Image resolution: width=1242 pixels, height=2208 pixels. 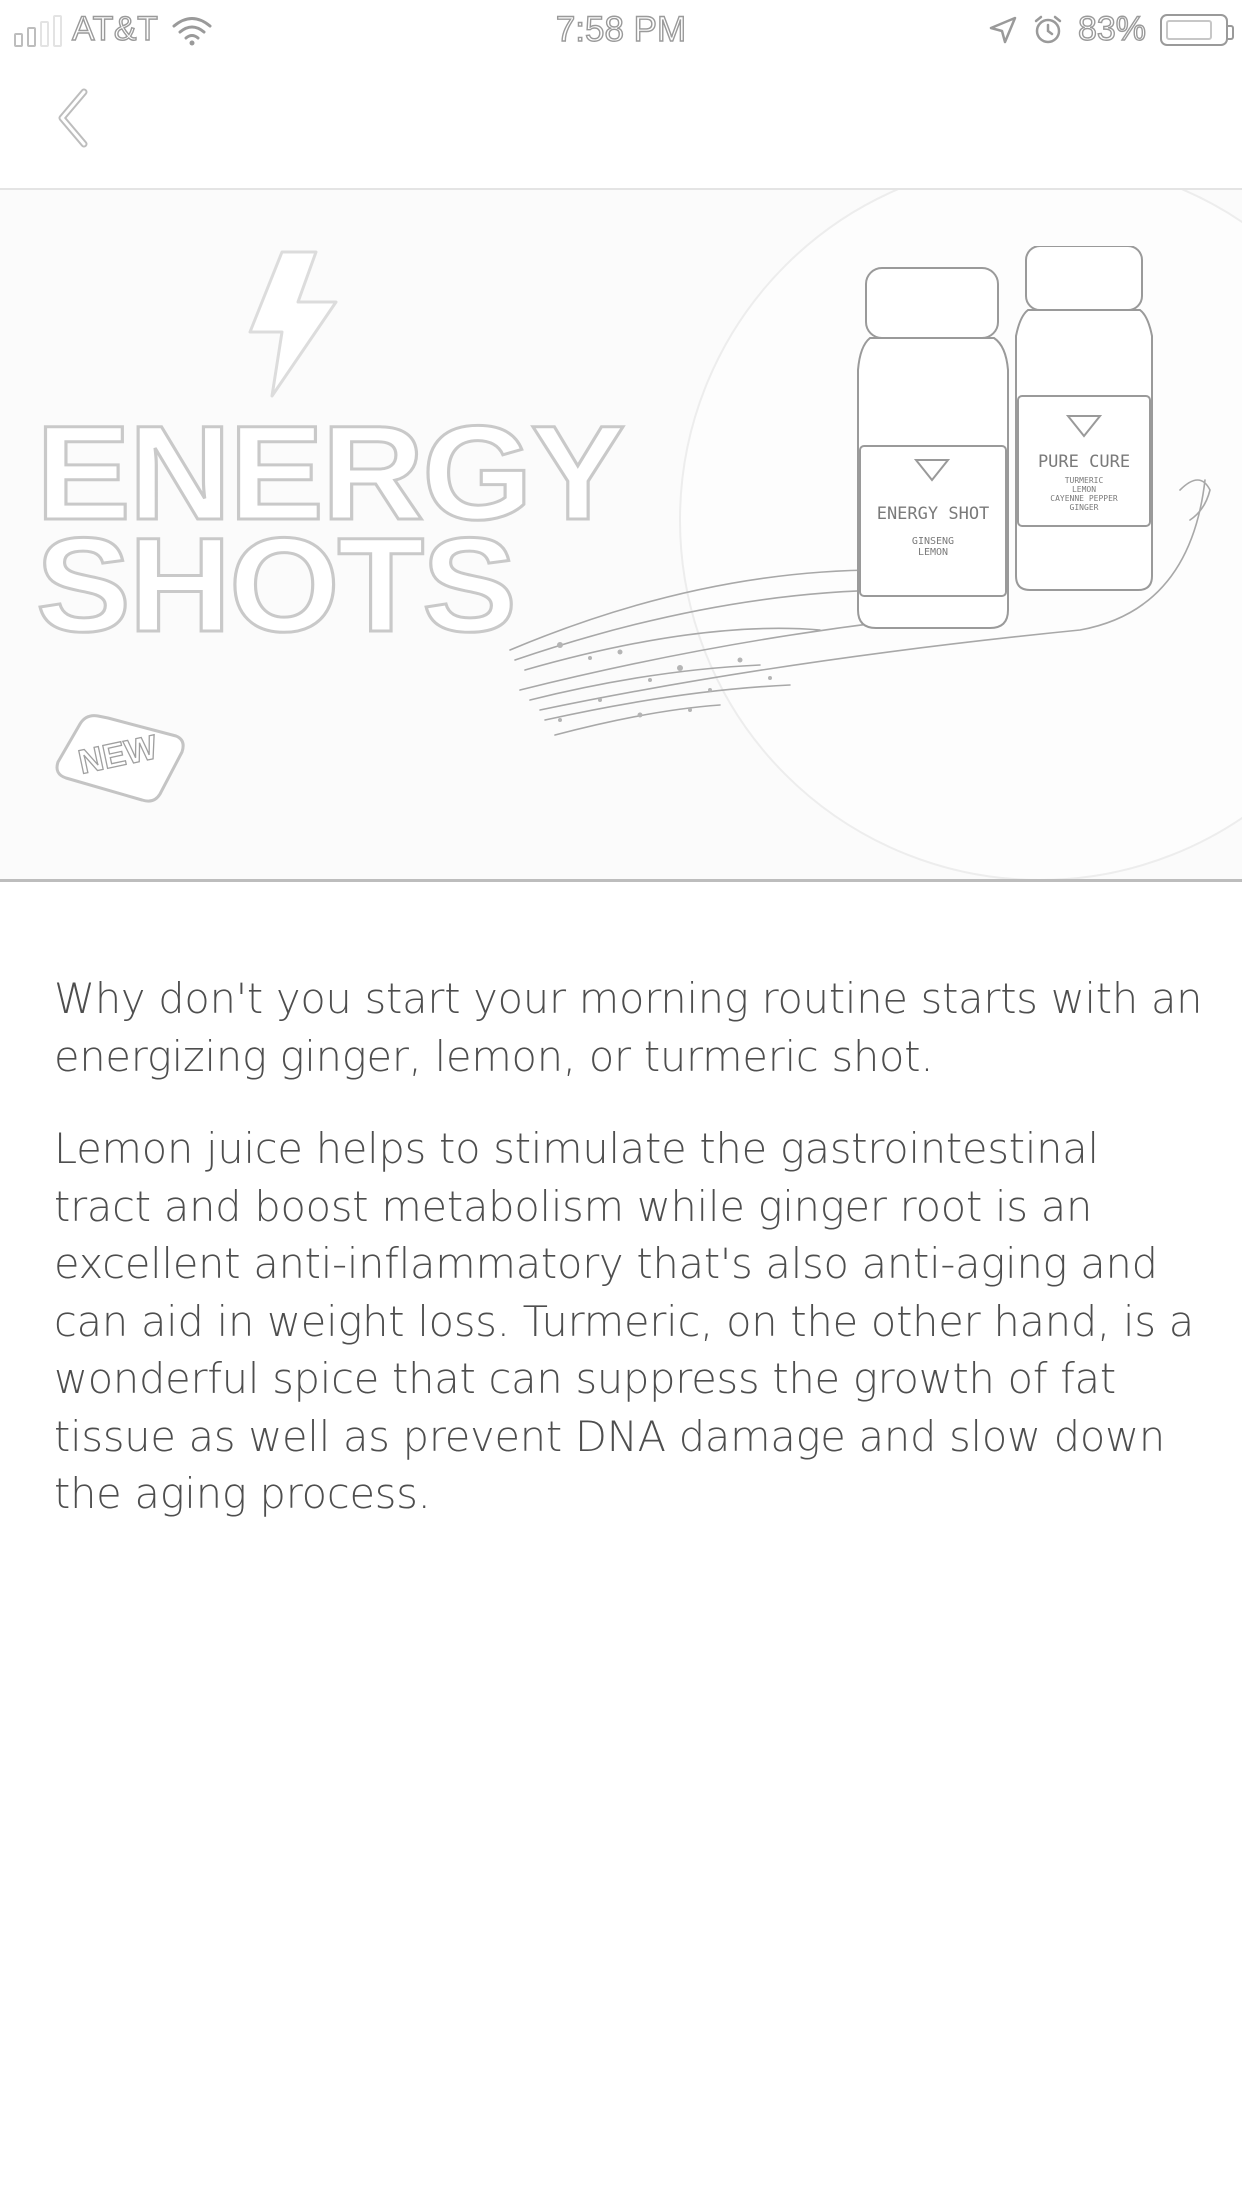 What do you see at coordinates (330, 529) in the screenshot?
I see `hero-title: ENERGY SHOTS` at bounding box center [330, 529].